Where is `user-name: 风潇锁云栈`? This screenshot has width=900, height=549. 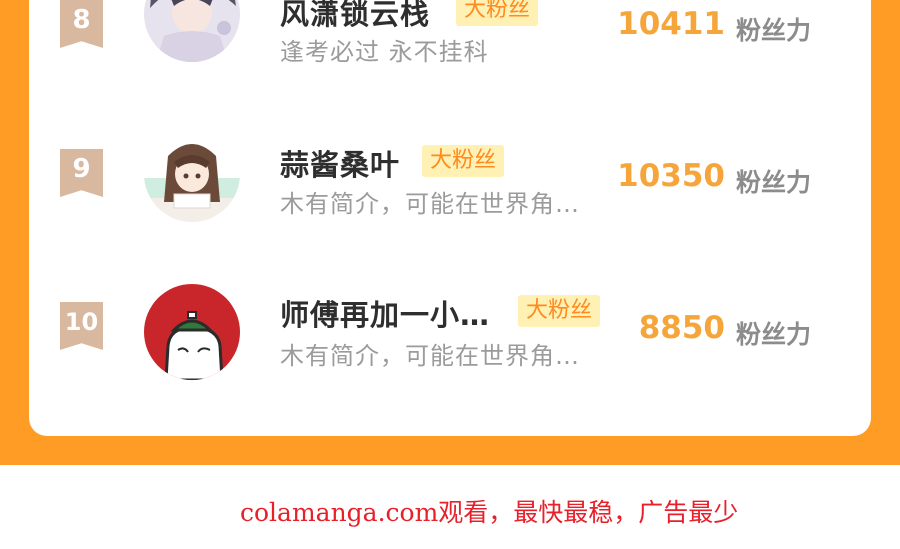
user-name: 风潇锁云栈 is located at coordinates (355, 16).